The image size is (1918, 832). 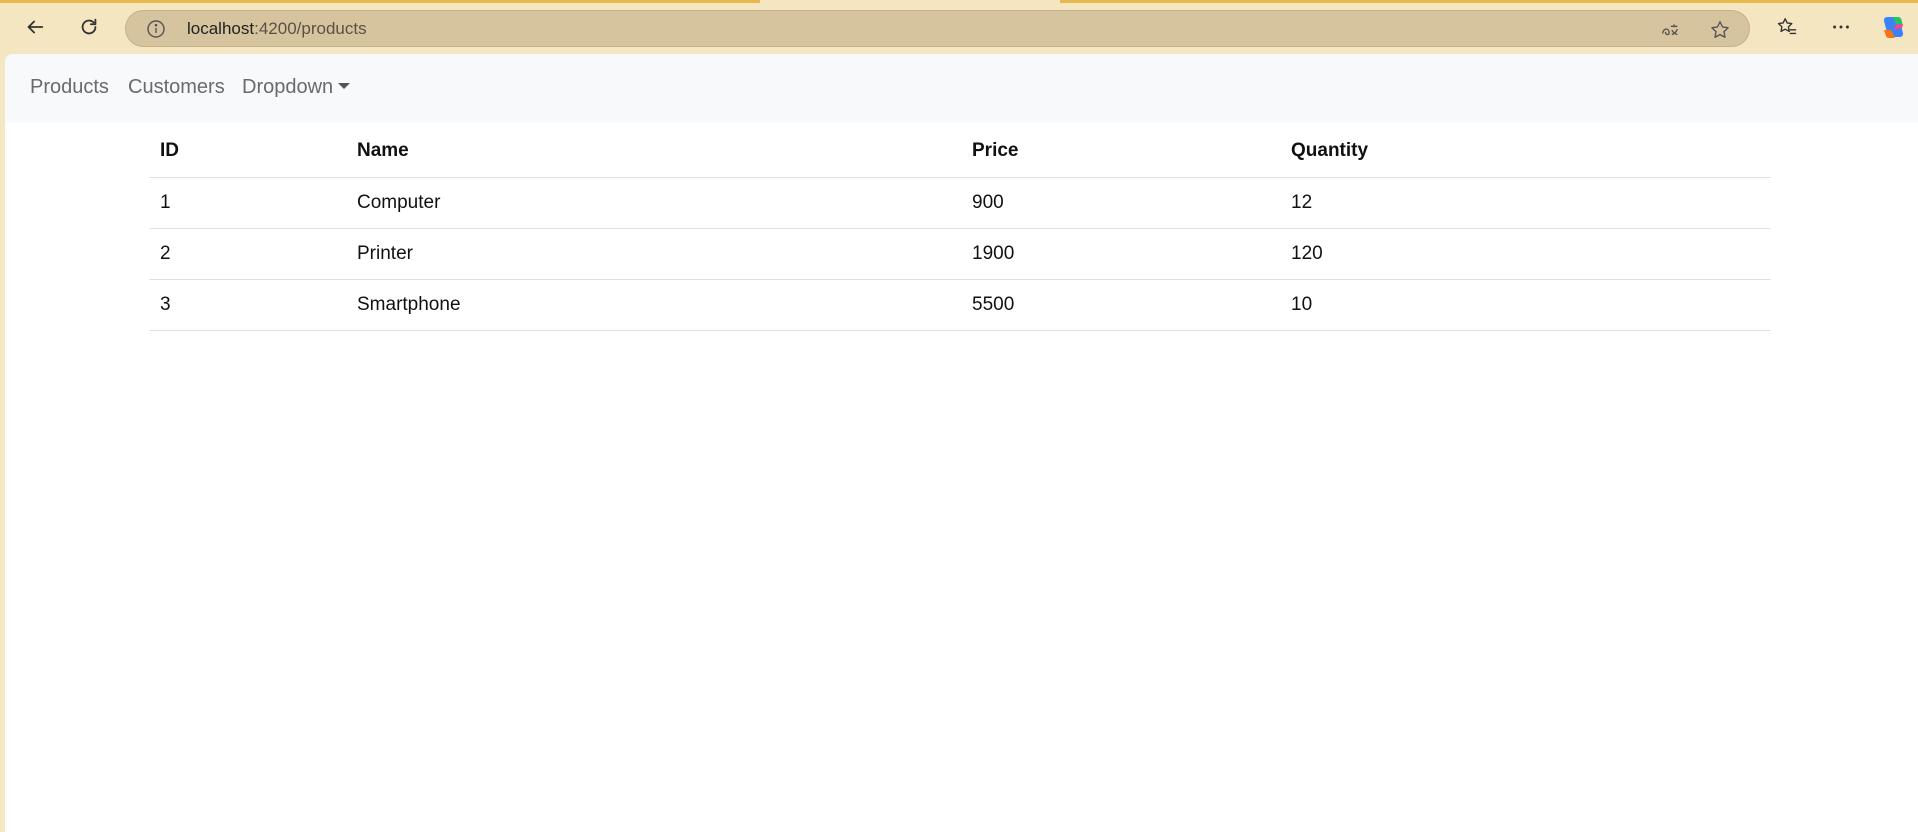 What do you see at coordinates (653, 203) in the screenshot?
I see `cell-name: Computer` at bounding box center [653, 203].